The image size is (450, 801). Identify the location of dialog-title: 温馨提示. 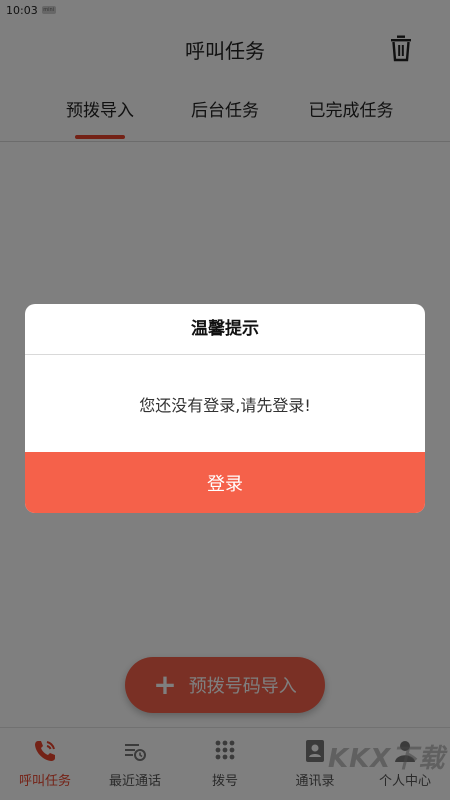
(225, 329).